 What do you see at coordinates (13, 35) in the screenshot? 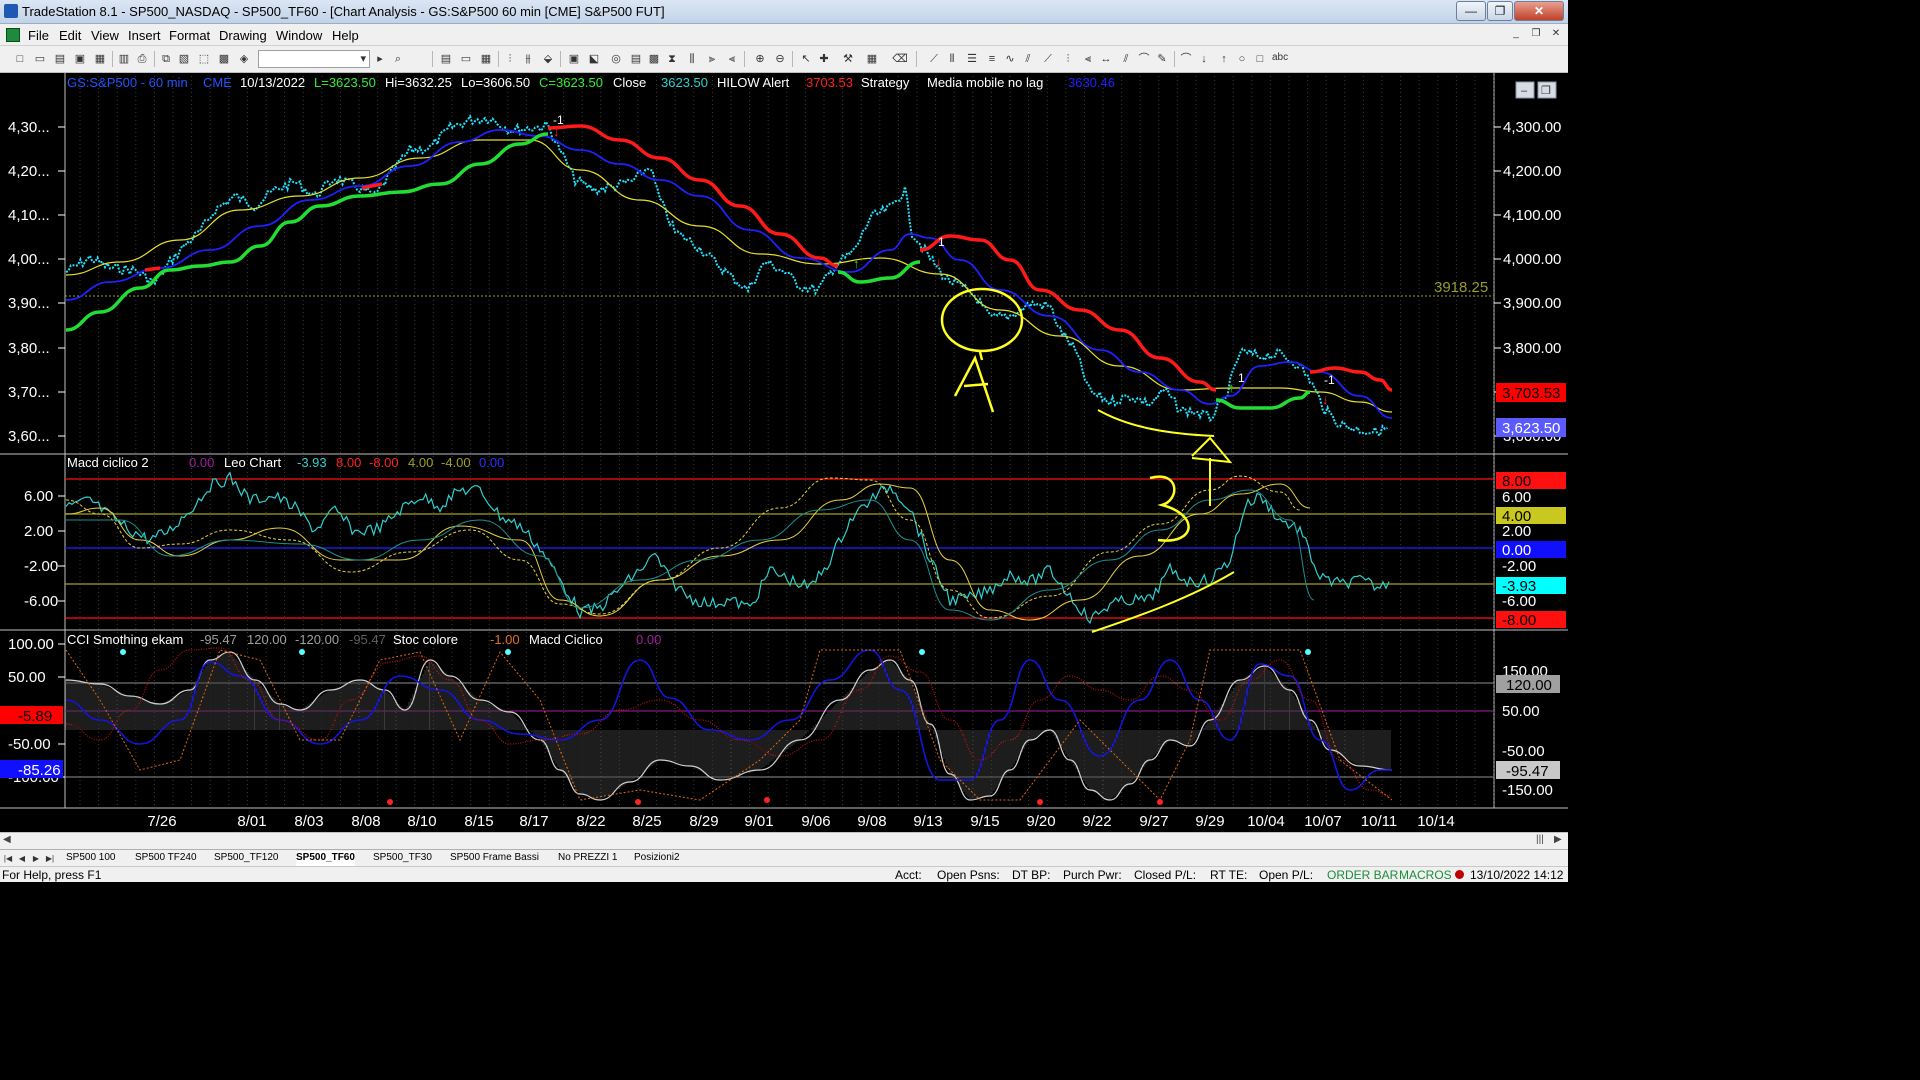
I see `document-icon` at bounding box center [13, 35].